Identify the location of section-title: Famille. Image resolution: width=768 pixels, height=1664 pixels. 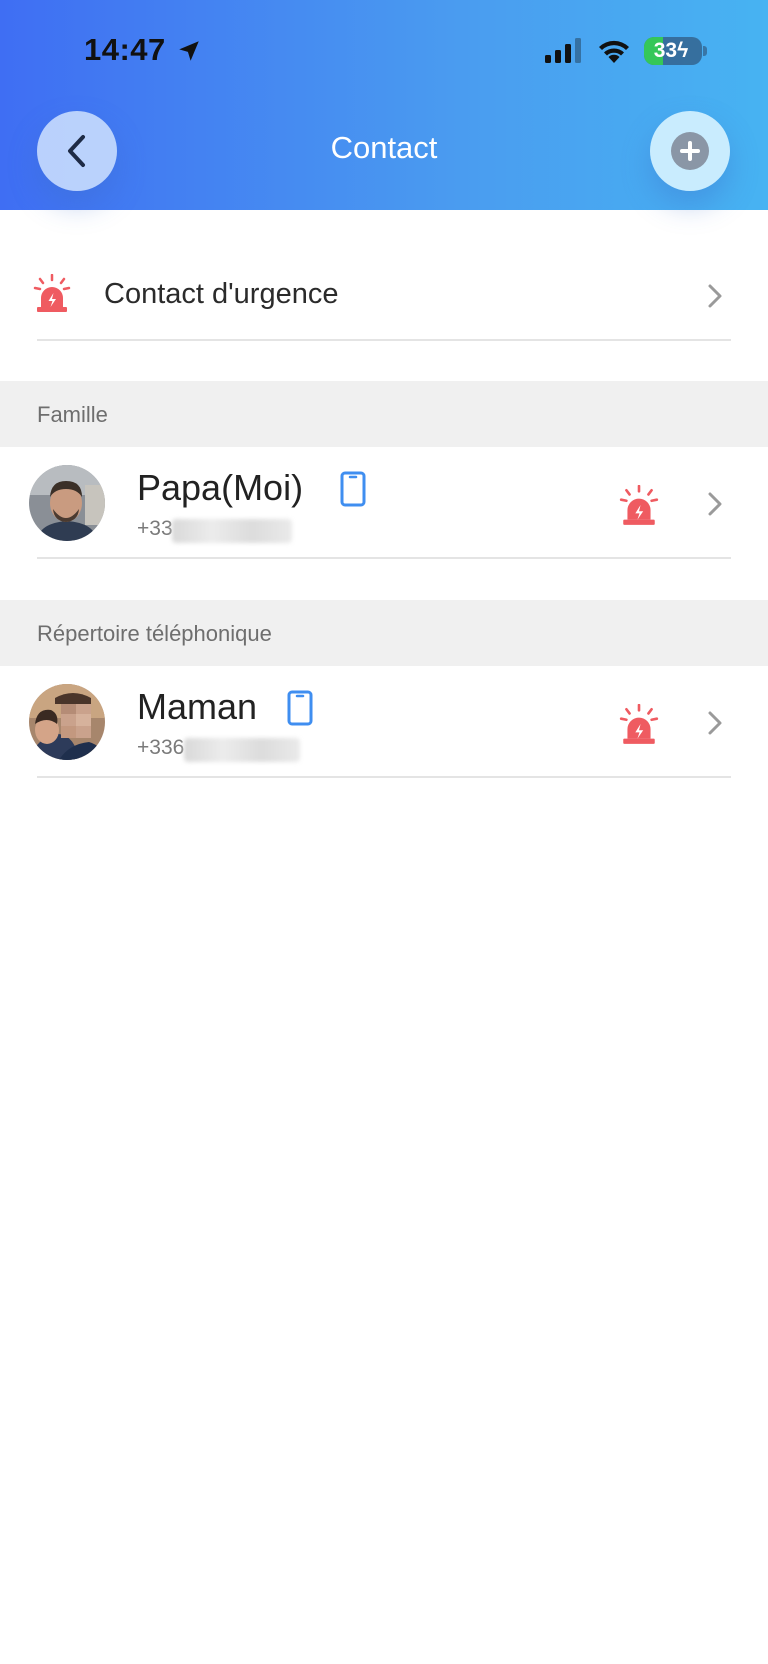
(72, 414).